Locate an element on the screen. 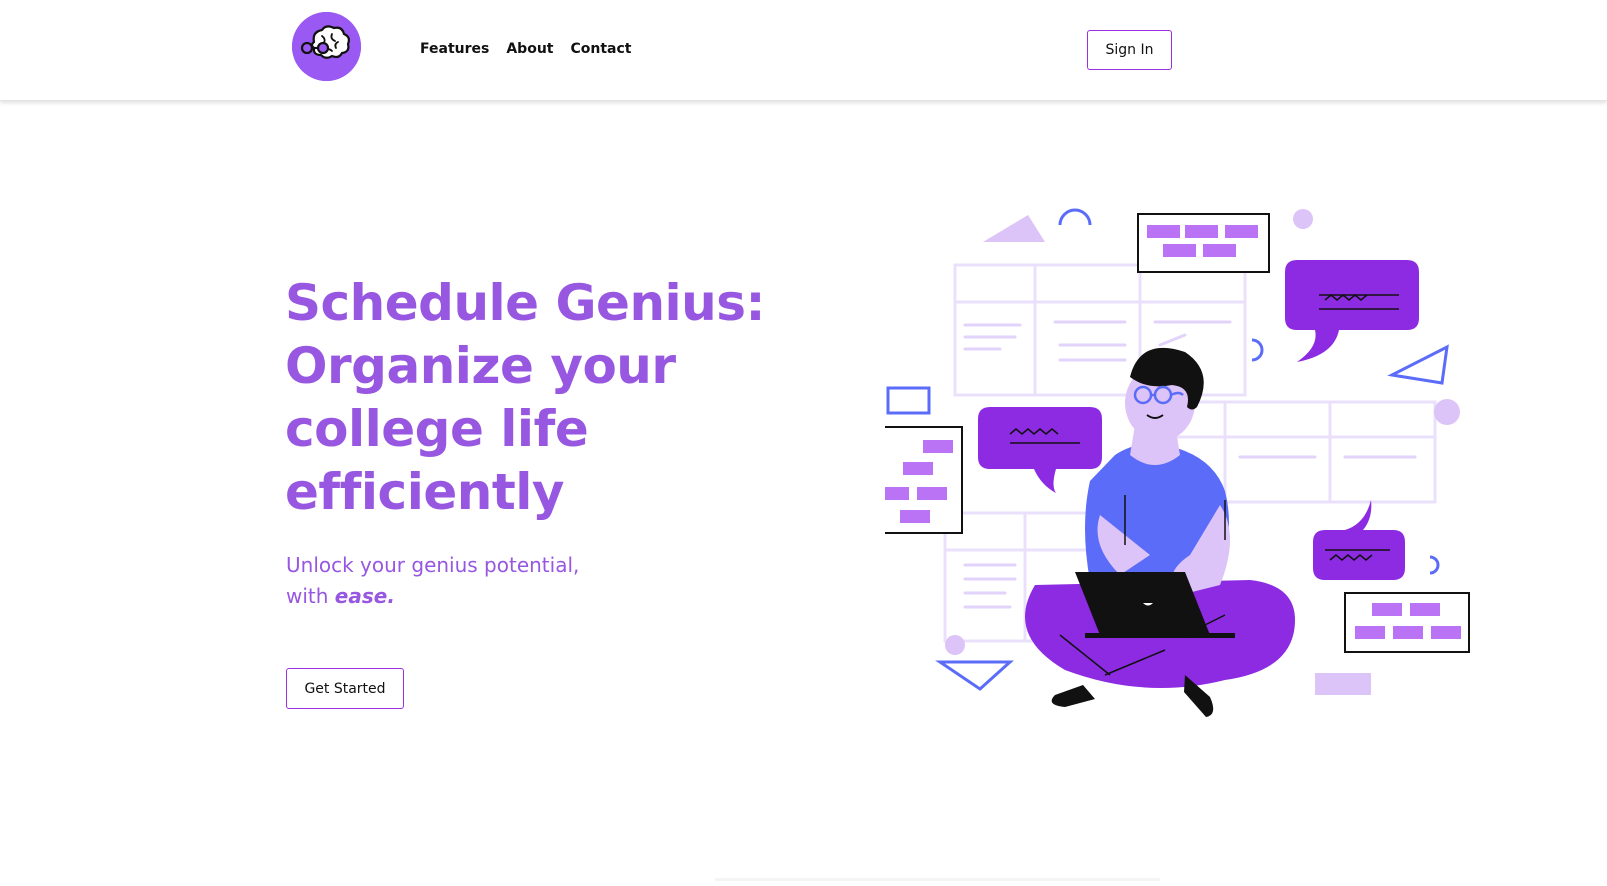 The width and height of the screenshot is (1607, 886). hero-title-line: Organize your is located at coordinates (480, 366).